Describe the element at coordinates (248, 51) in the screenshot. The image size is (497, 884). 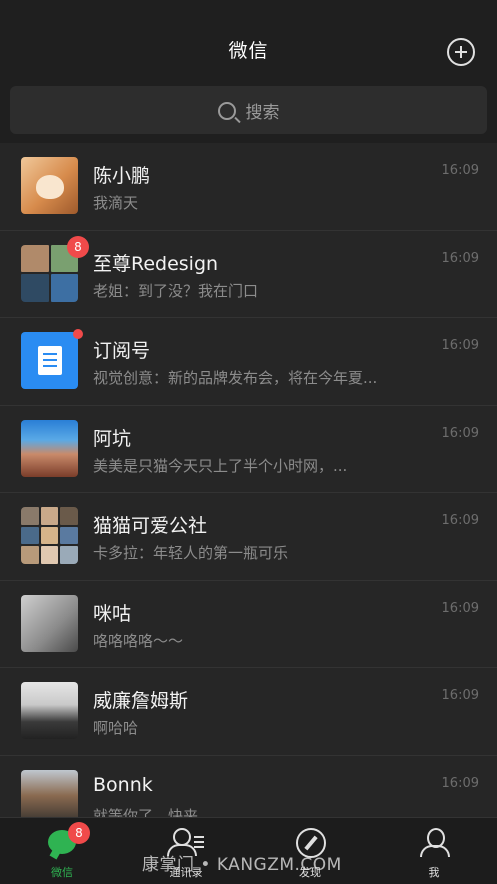
I see `page-title: 微信` at that location.